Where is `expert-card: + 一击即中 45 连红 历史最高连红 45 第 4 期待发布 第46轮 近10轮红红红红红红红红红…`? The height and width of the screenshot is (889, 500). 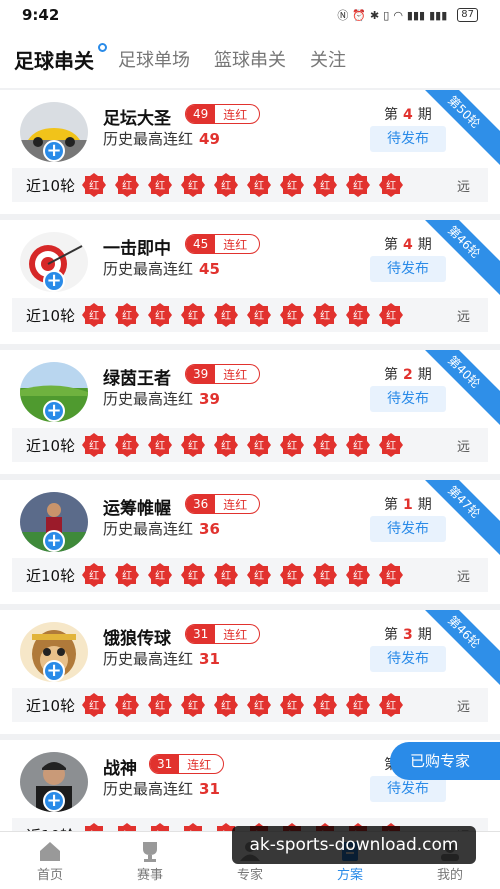 expert-card: + 一击即中 45 连红 历史最高连红 45 第 4 期待发布 第46轮 近10轮红红红红红红红红红… is located at coordinates (250, 282).